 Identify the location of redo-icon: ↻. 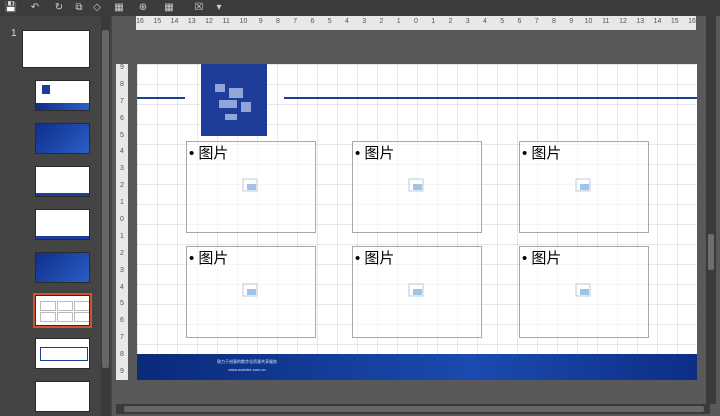
(59, 8).